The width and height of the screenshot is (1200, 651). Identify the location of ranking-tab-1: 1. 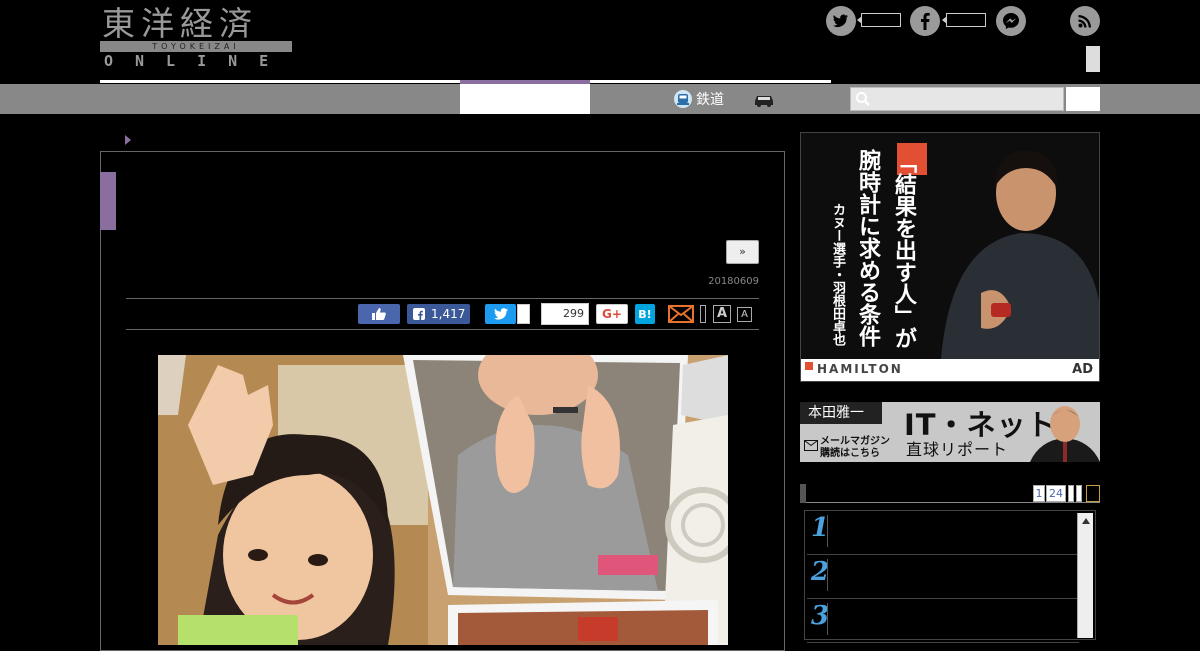
(1039, 493).